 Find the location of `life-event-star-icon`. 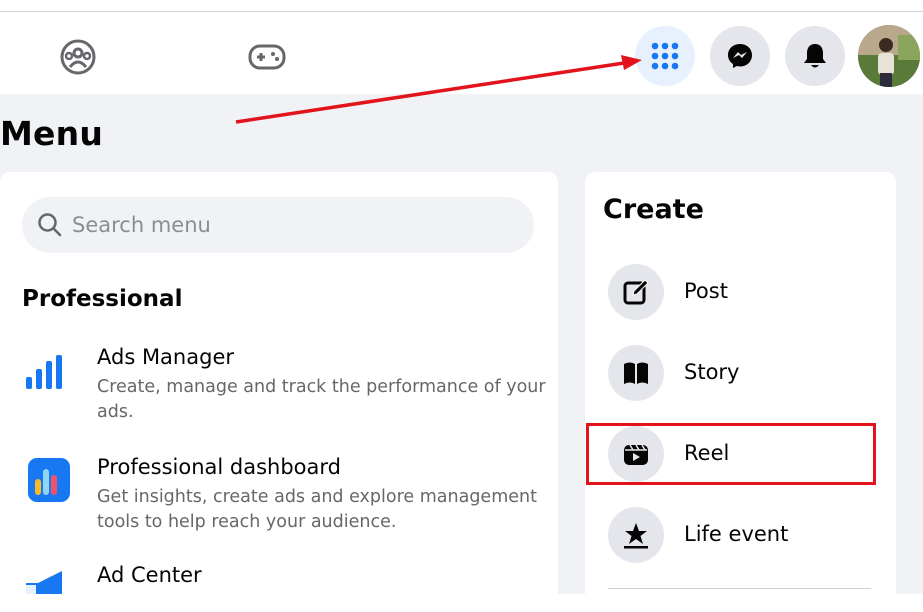

life-event-star-icon is located at coordinates (636, 536).